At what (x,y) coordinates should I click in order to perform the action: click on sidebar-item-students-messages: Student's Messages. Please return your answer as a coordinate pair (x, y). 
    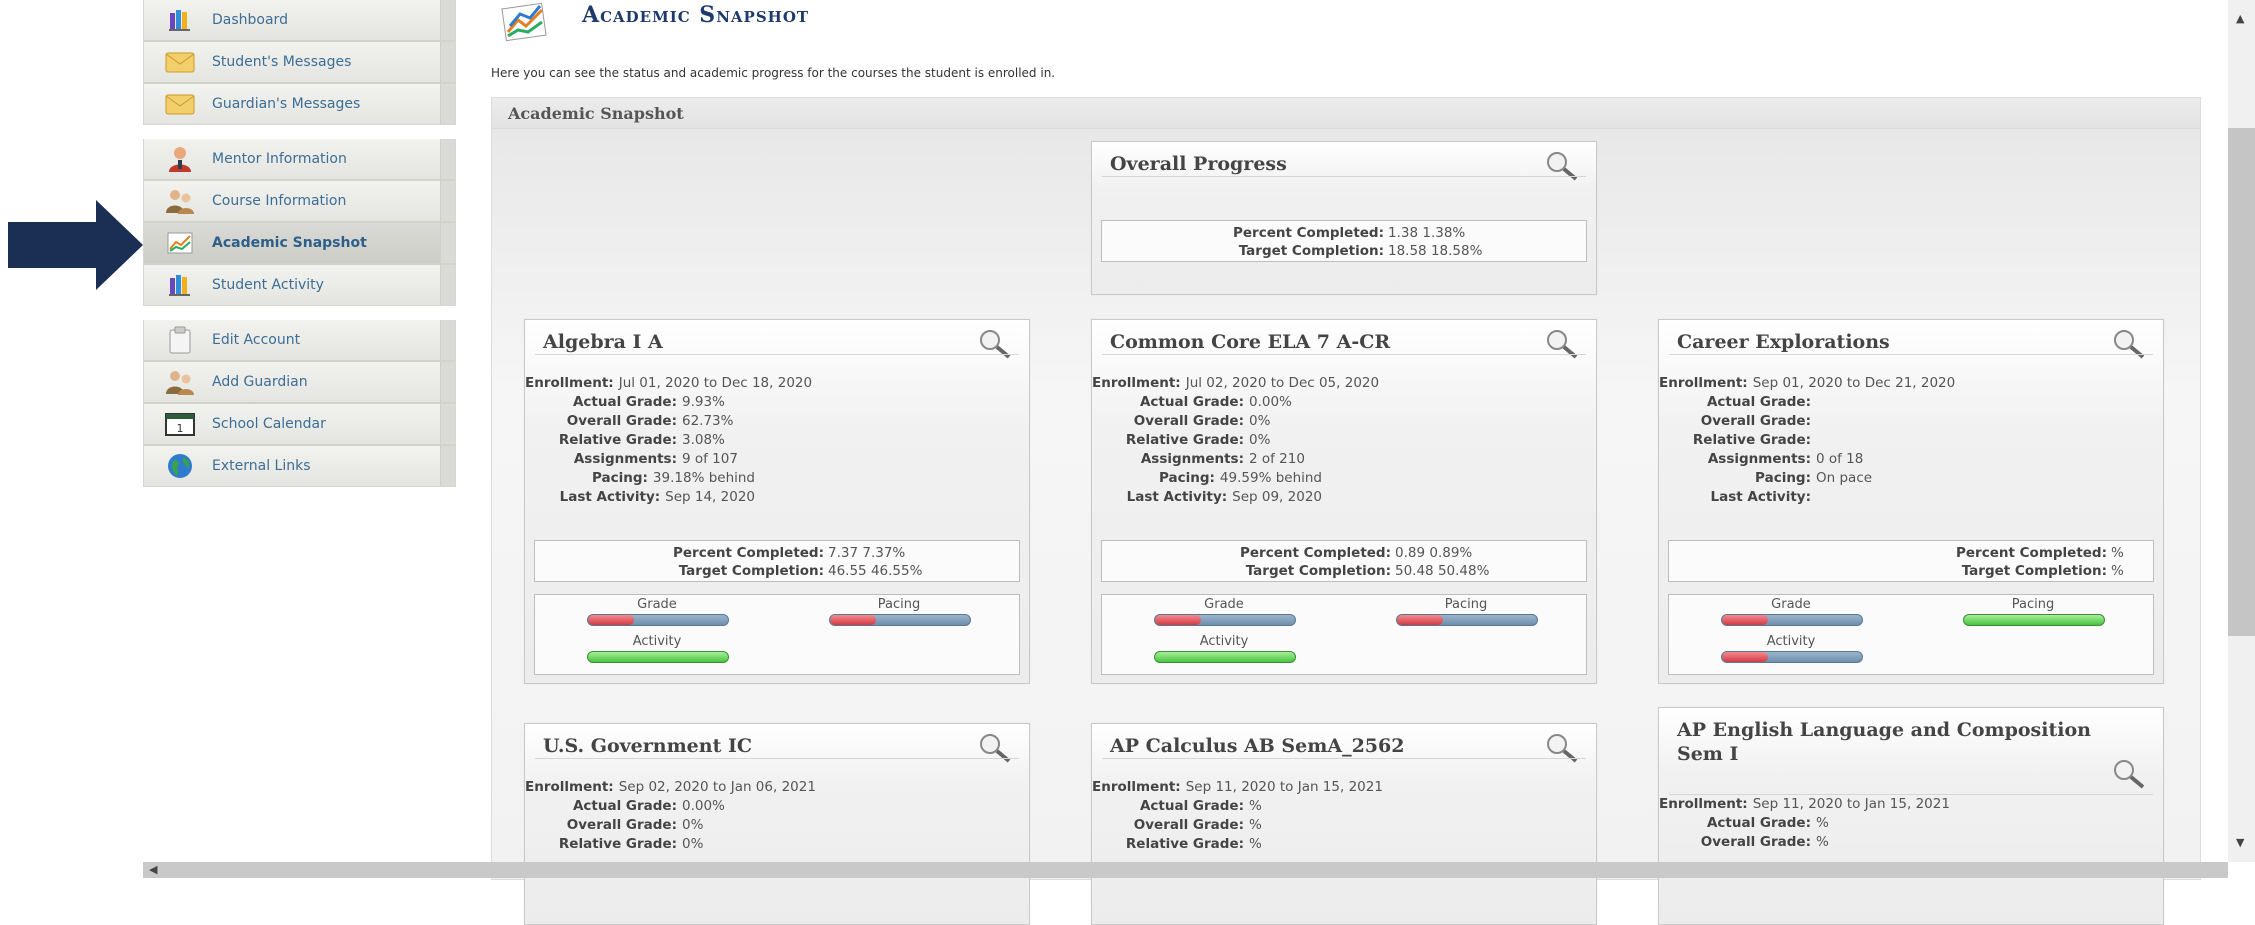
    Looking at the image, I should click on (299, 63).